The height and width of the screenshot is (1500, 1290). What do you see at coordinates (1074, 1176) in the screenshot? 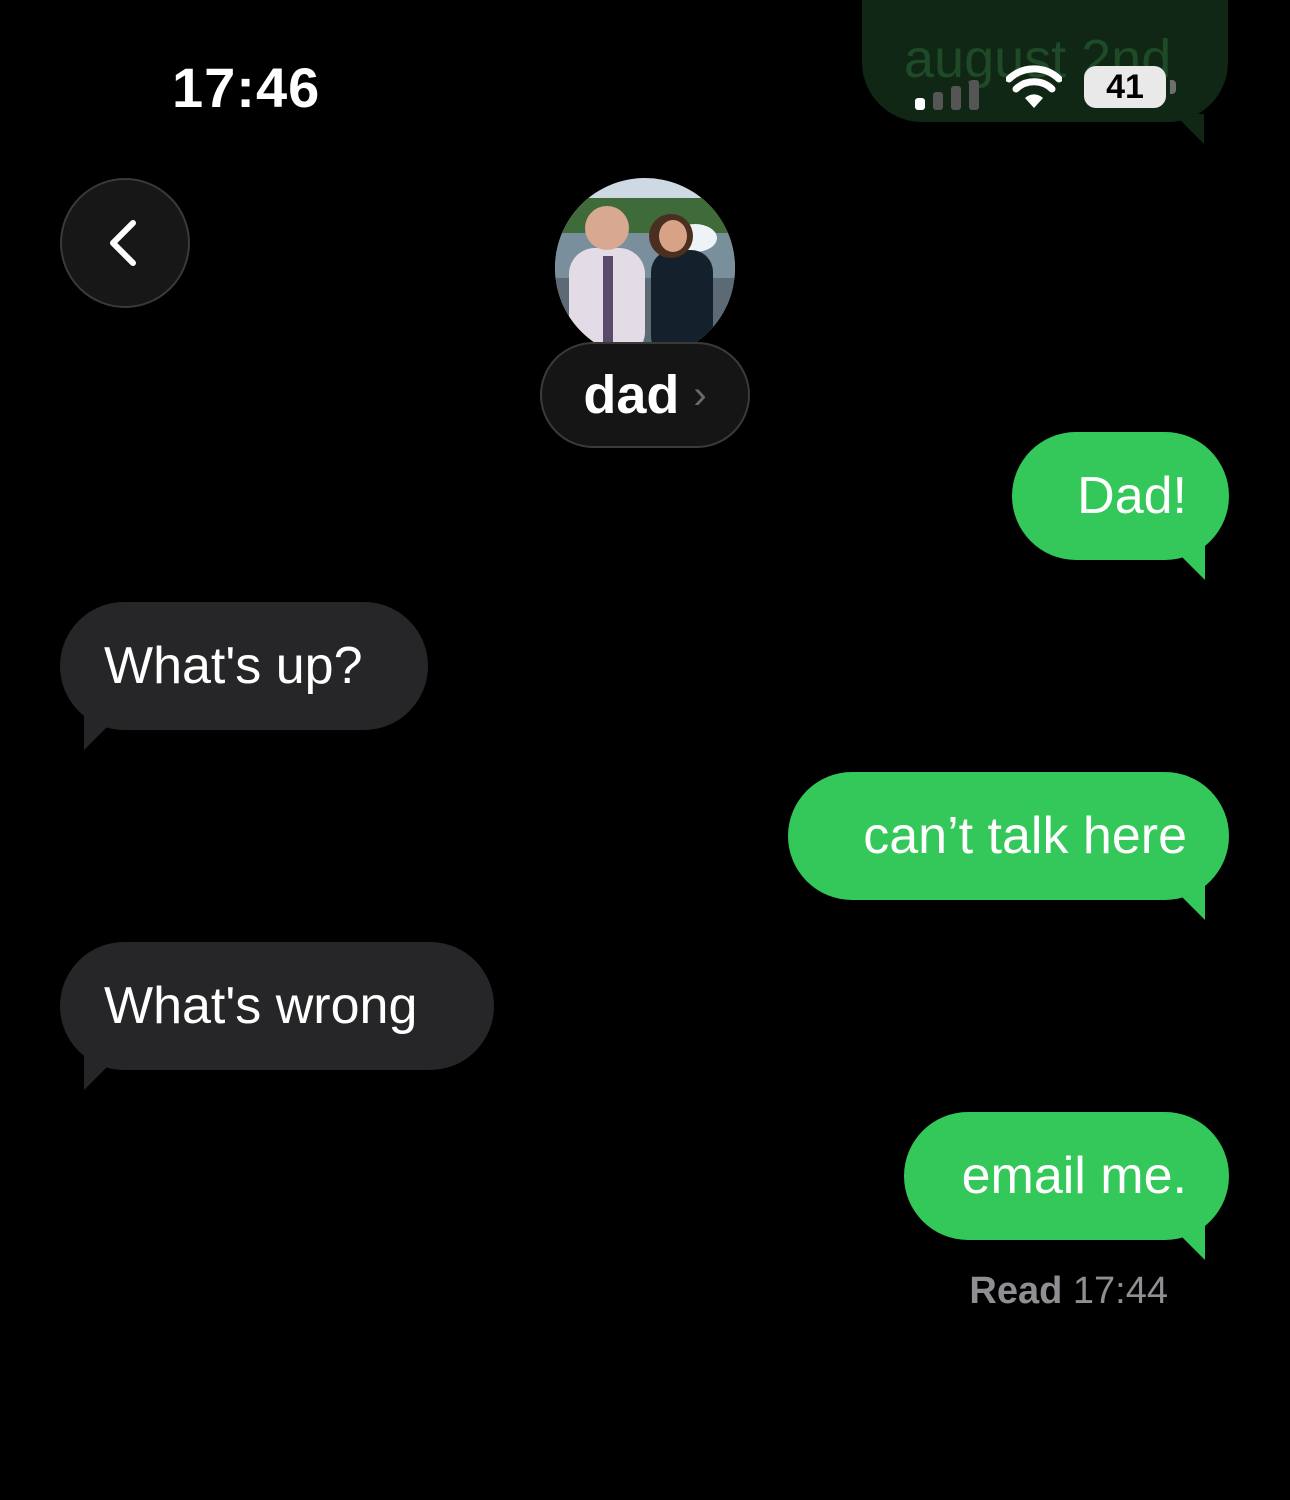
I see `message-text: email me.` at bounding box center [1074, 1176].